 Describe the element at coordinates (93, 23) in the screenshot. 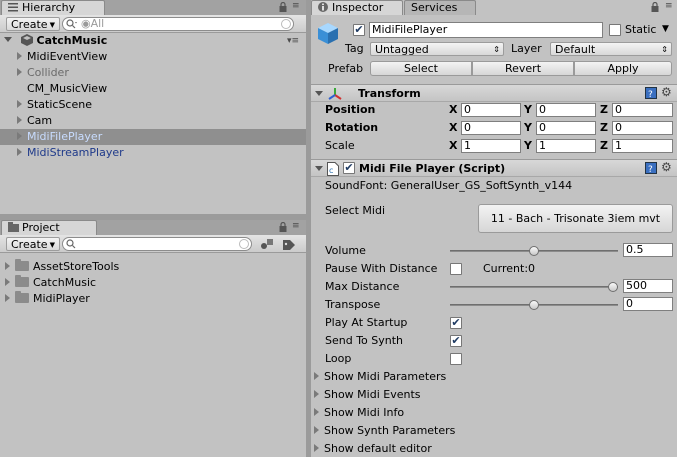

I see `search-placeholder: ◉All` at that location.